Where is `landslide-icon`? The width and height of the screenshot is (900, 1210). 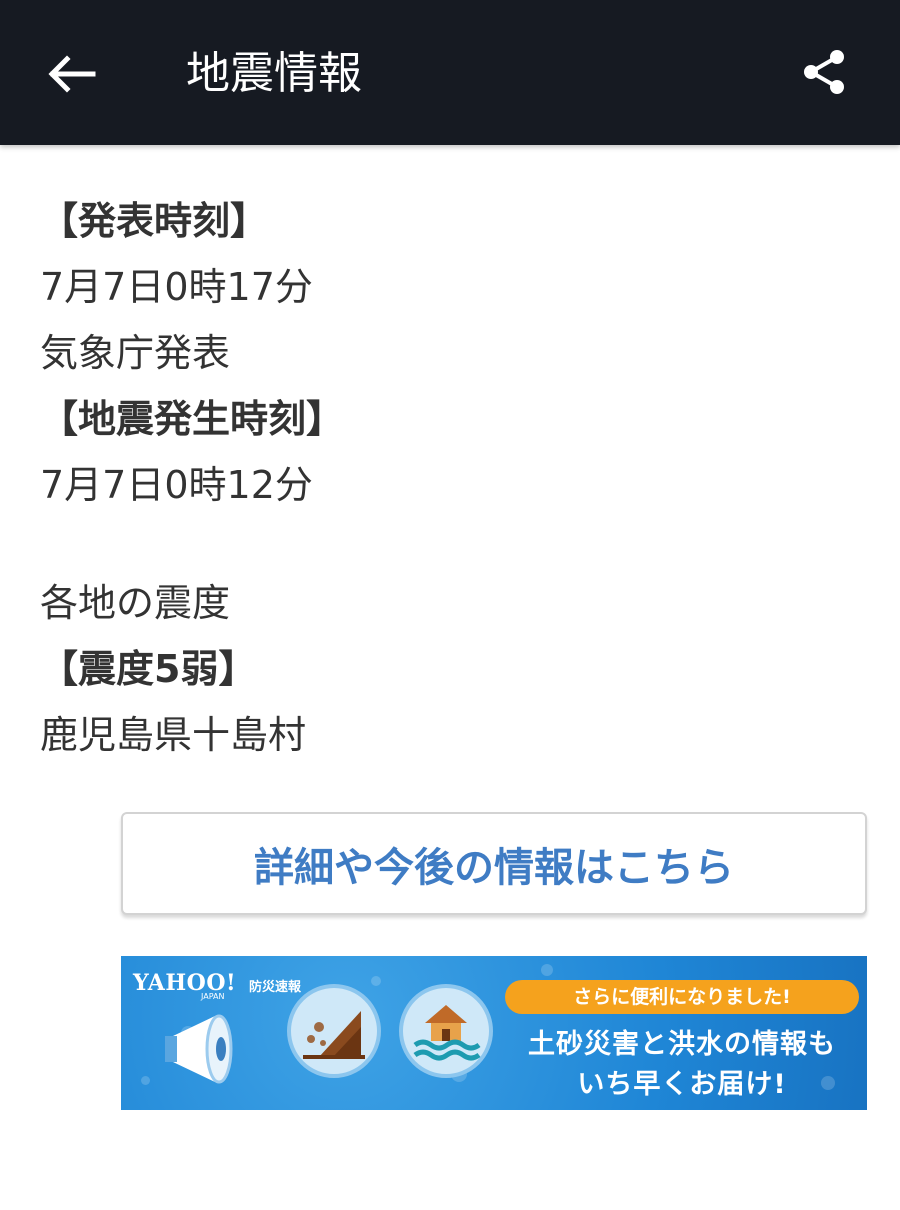
landslide-icon is located at coordinates (334, 1035).